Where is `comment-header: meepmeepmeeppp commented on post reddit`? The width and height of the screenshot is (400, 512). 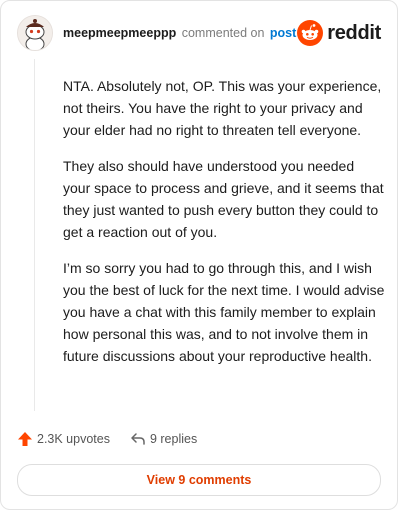 comment-header: meepmeepmeeppp commented on post reddit is located at coordinates (199, 33).